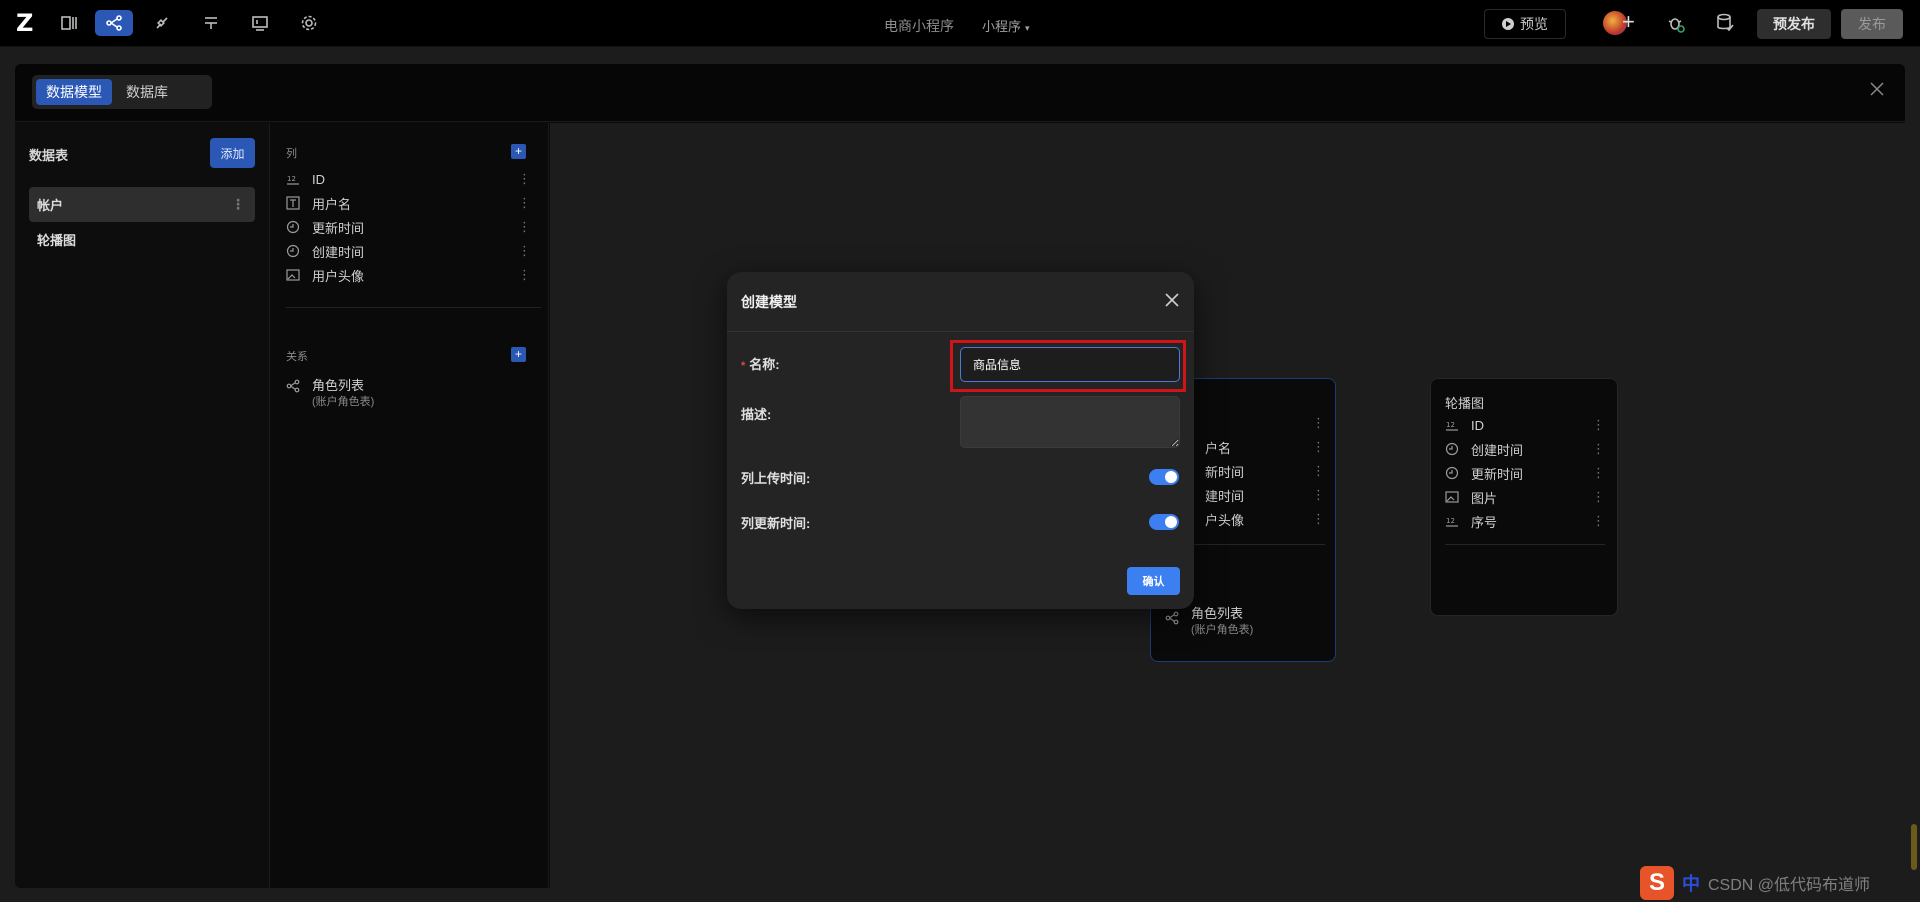 The width and height of the screenshot is (1920, 902). I want to click on nav-analytics-icon, so click(260, 23).